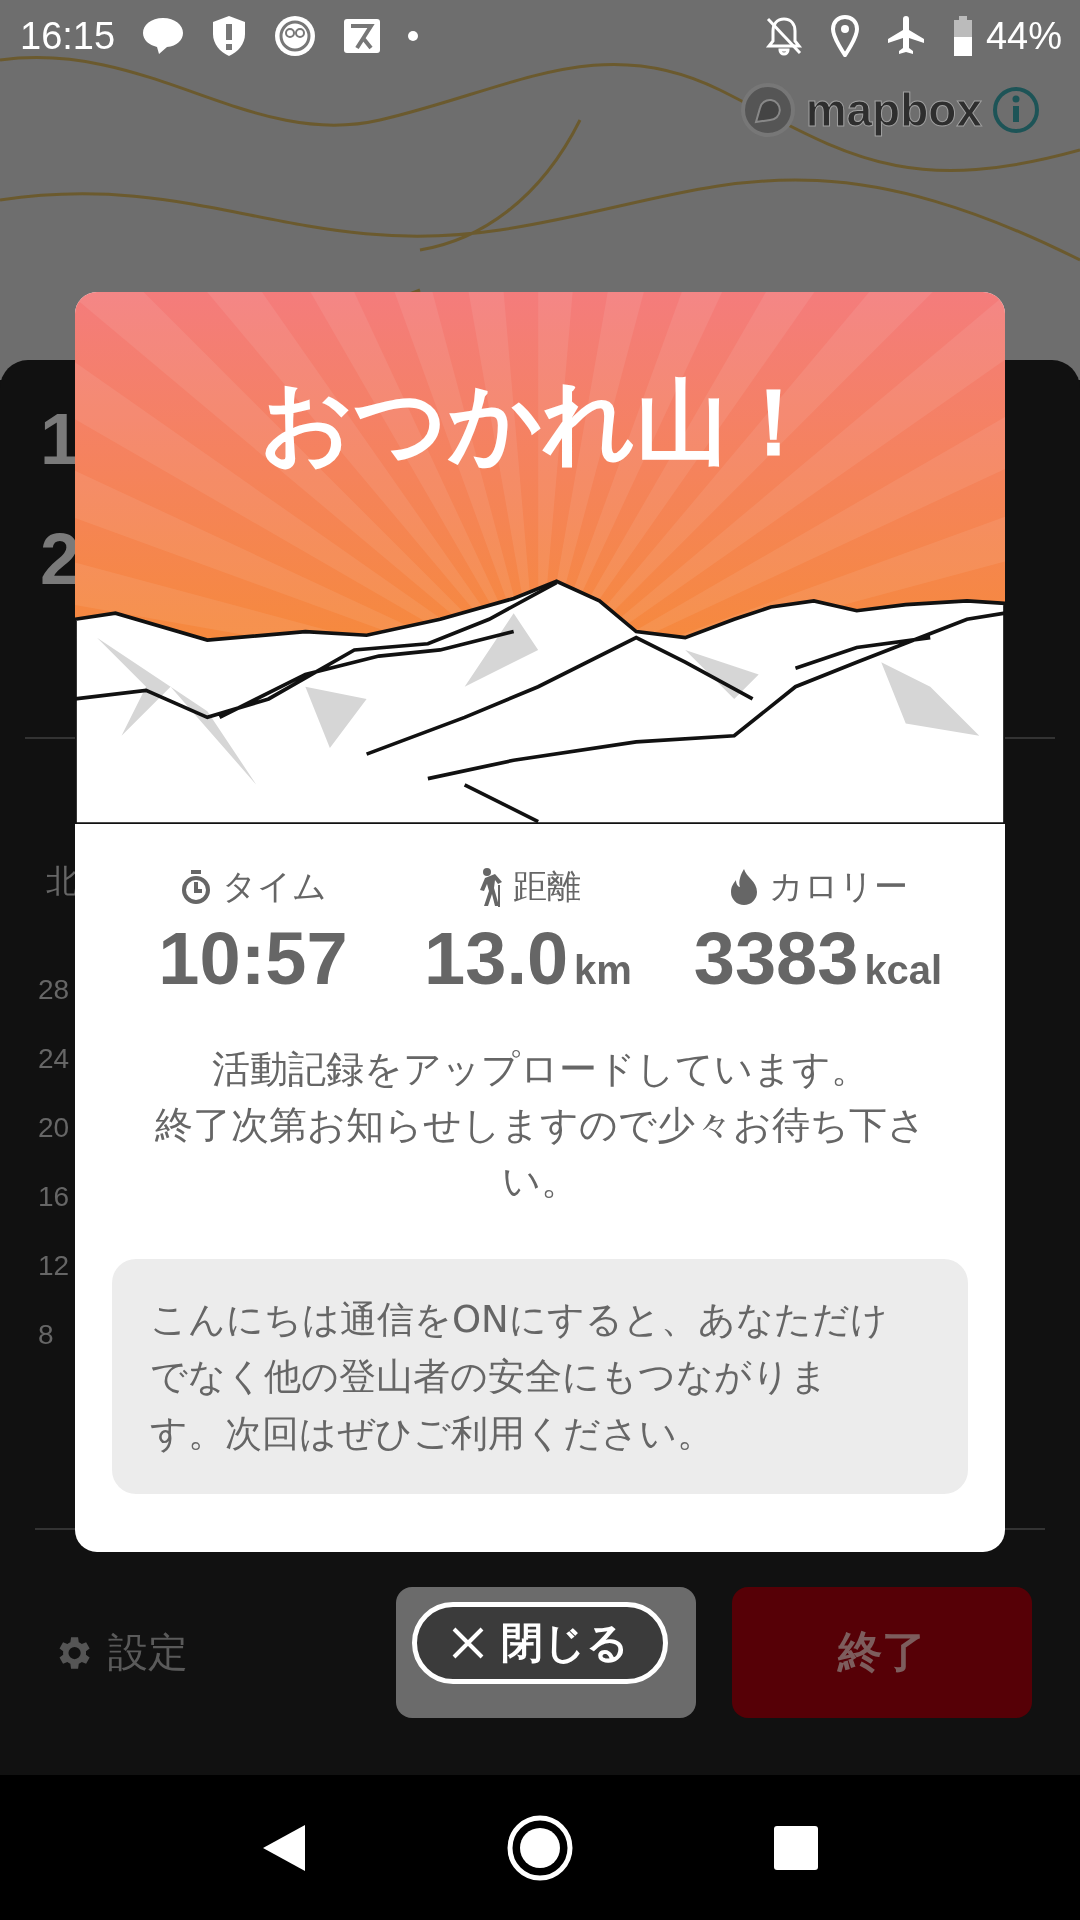 This screenshot has width=1080, height=1920. I want to click on stat-label: タイム, so click(274, 886).